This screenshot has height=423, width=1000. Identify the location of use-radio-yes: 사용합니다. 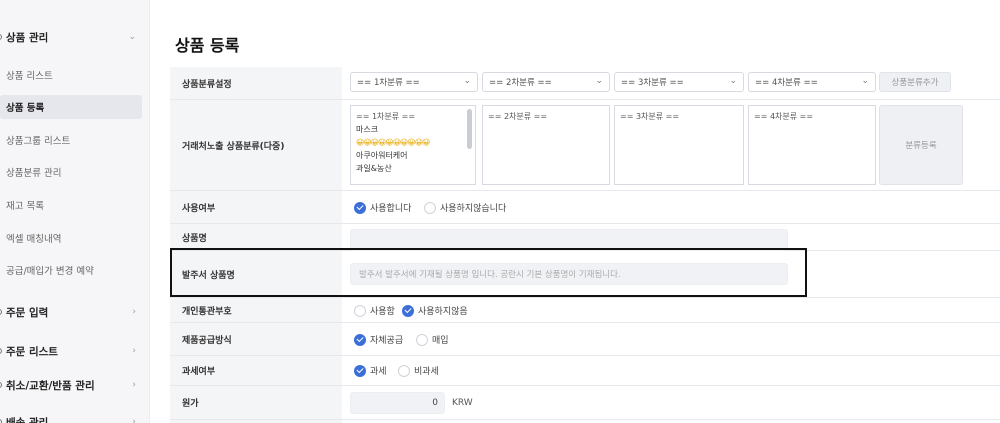
(382, 207).